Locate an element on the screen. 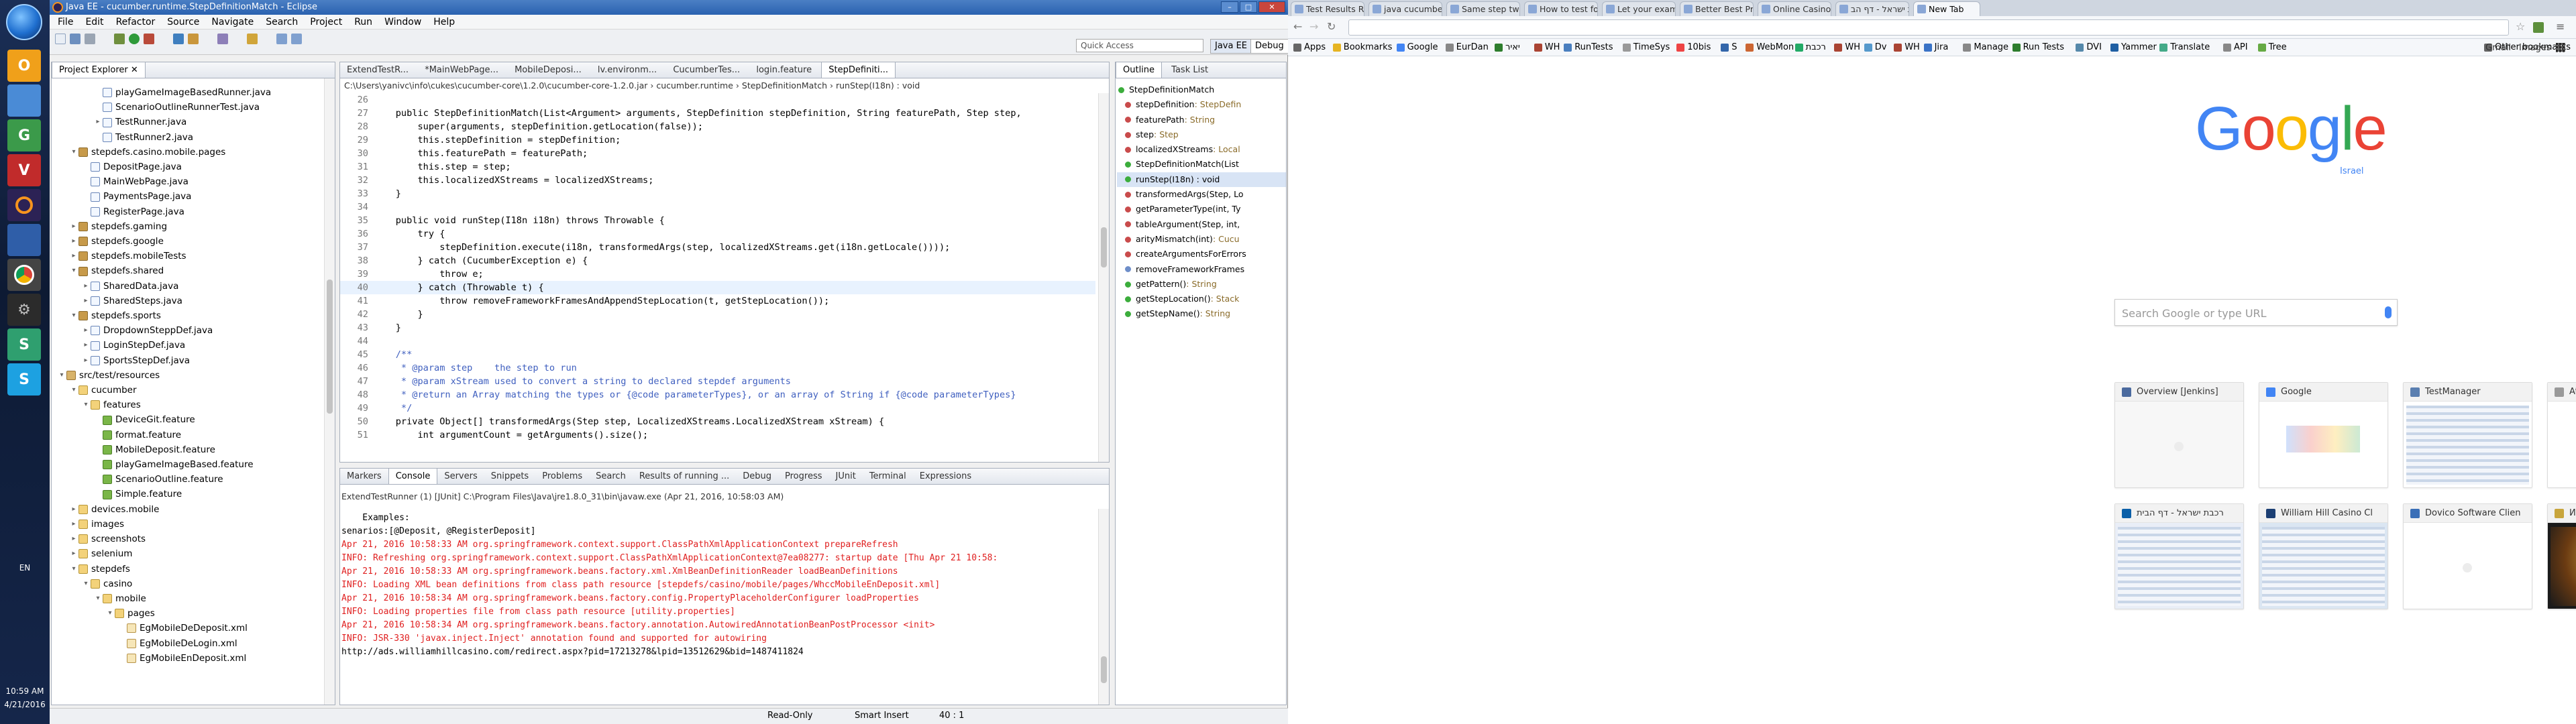  tree-item: MobileDeposit.feature is located at coordinates (188, 450).